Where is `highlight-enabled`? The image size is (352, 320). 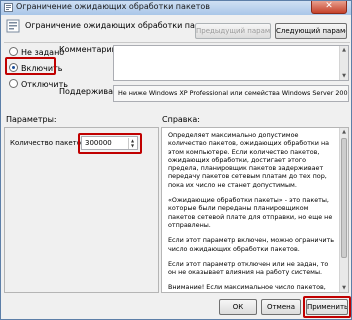
highlight-enabled is located at coordinates (30, 66).